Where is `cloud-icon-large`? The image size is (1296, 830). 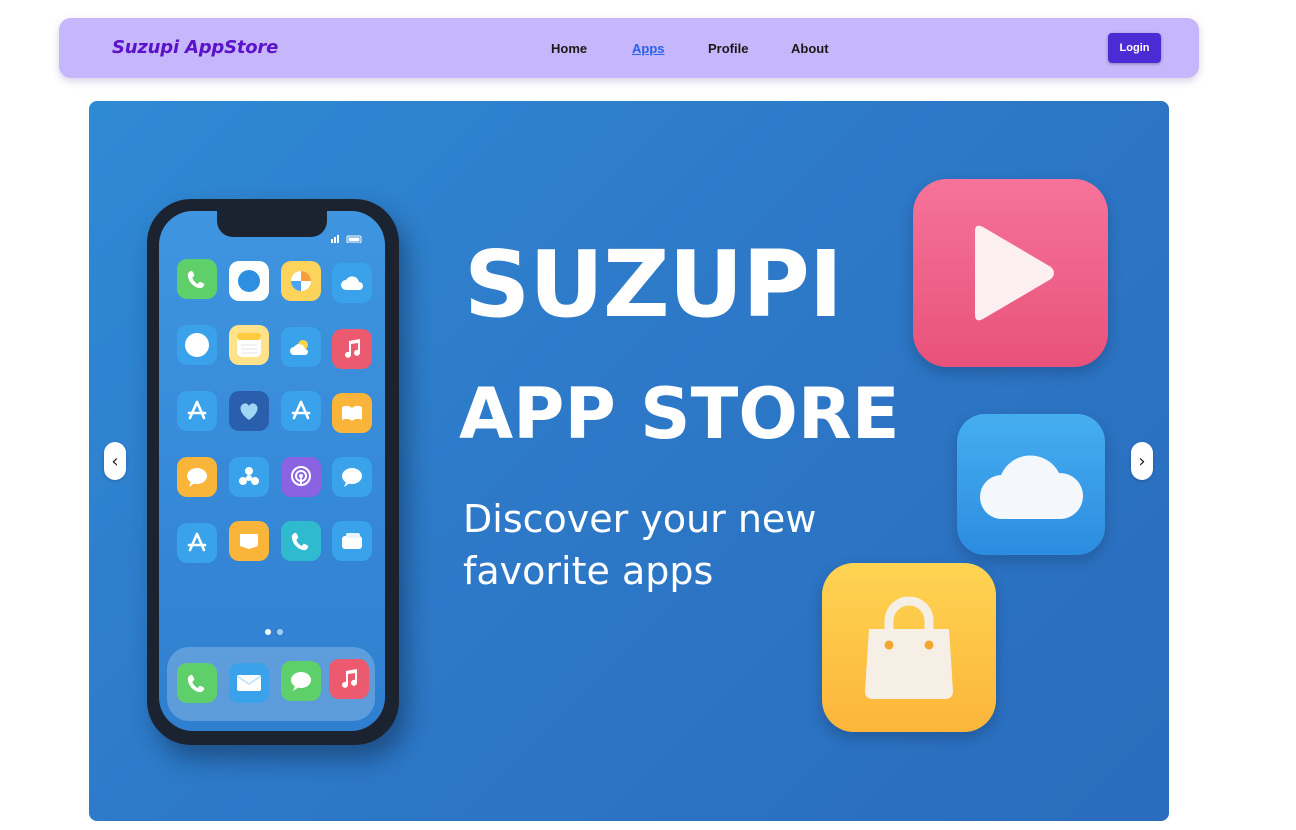
cloud-icon-large is located at coordinates (1031, 484).